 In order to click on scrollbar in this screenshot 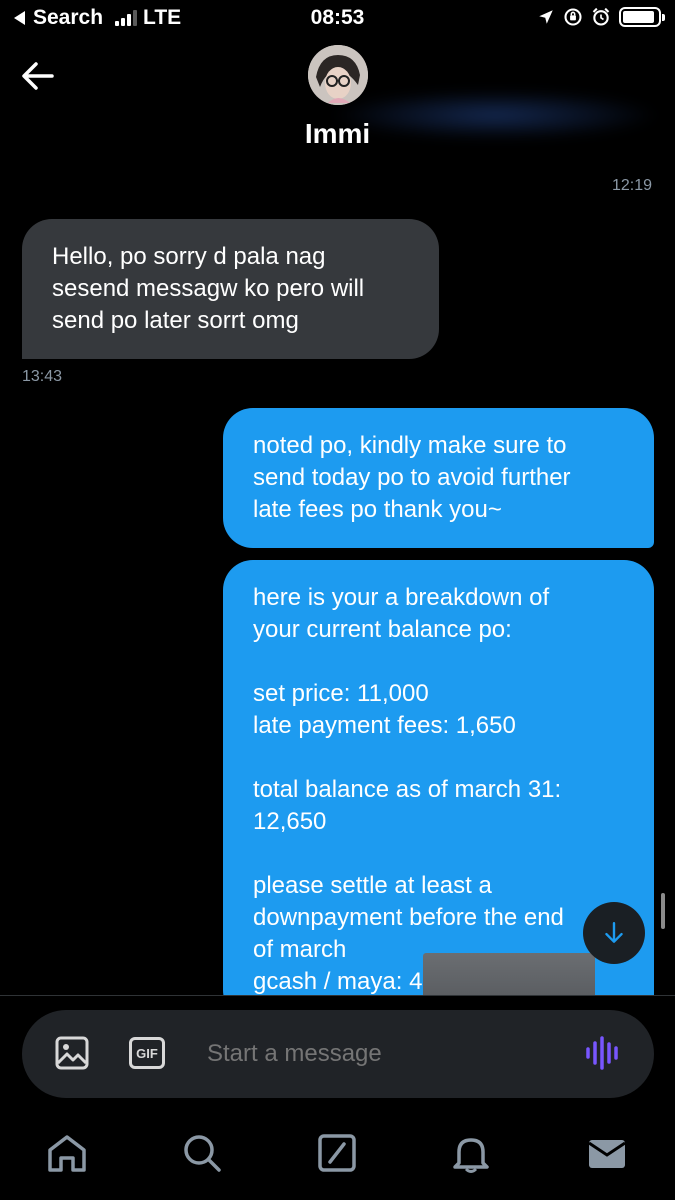, I will do `click(663, 911)`.